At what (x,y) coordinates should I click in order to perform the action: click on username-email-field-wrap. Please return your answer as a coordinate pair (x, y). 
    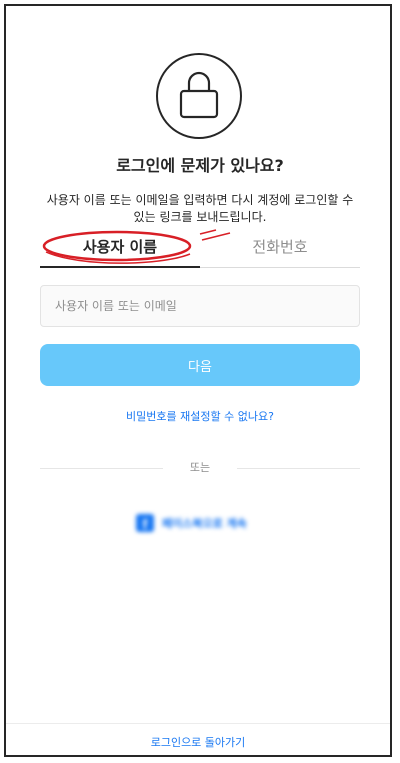
    Looking at the image, I should click on (200, 306).